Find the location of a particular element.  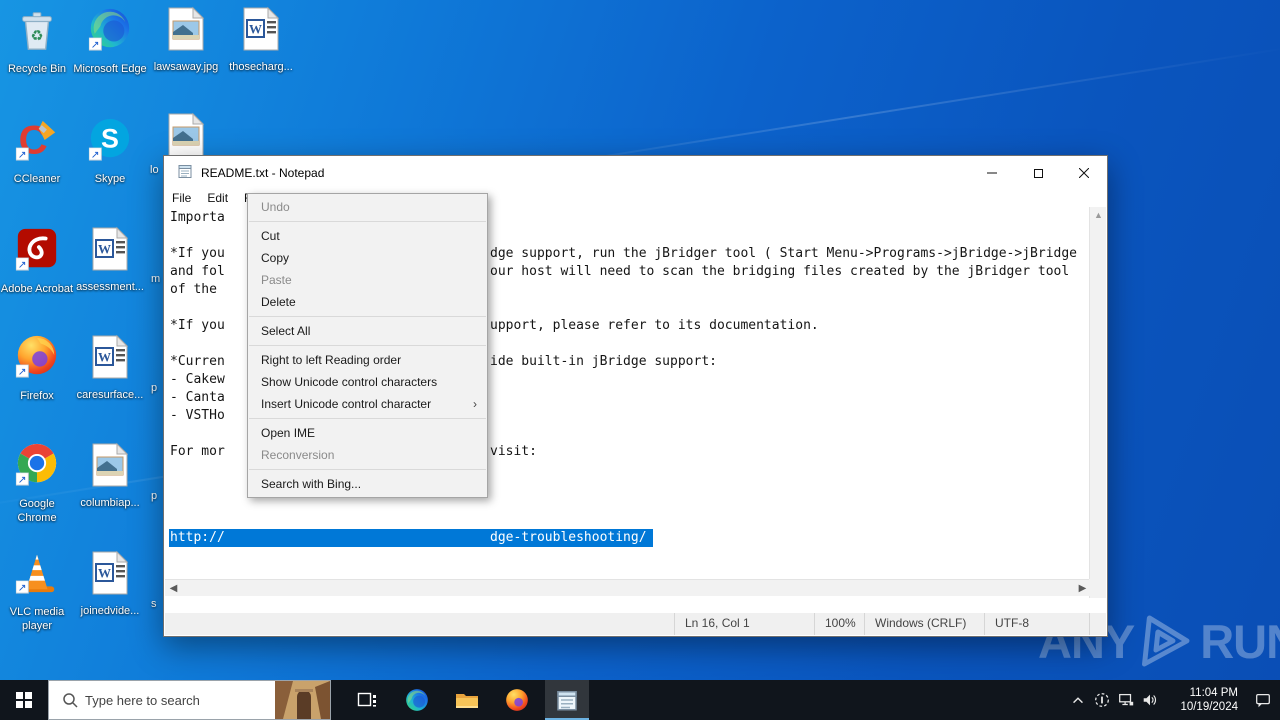

window-title: README.txt - Notepad is located at coordinates (263, 173).